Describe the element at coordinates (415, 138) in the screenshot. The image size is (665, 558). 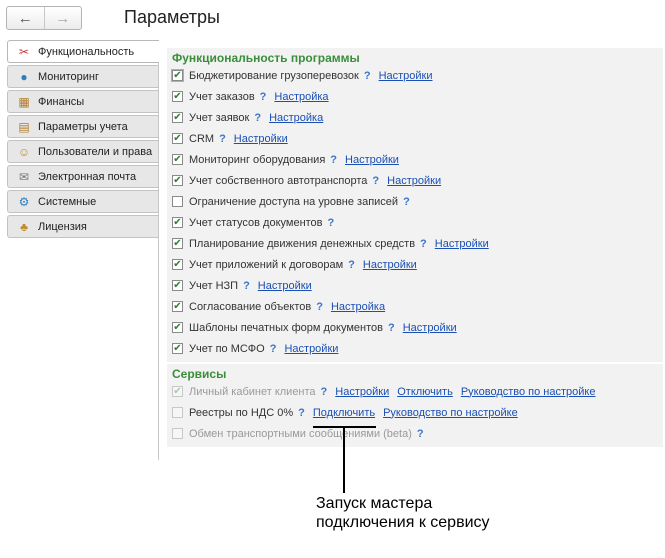
I see `feature-row: ✔ CRM? Настройки` at that location.